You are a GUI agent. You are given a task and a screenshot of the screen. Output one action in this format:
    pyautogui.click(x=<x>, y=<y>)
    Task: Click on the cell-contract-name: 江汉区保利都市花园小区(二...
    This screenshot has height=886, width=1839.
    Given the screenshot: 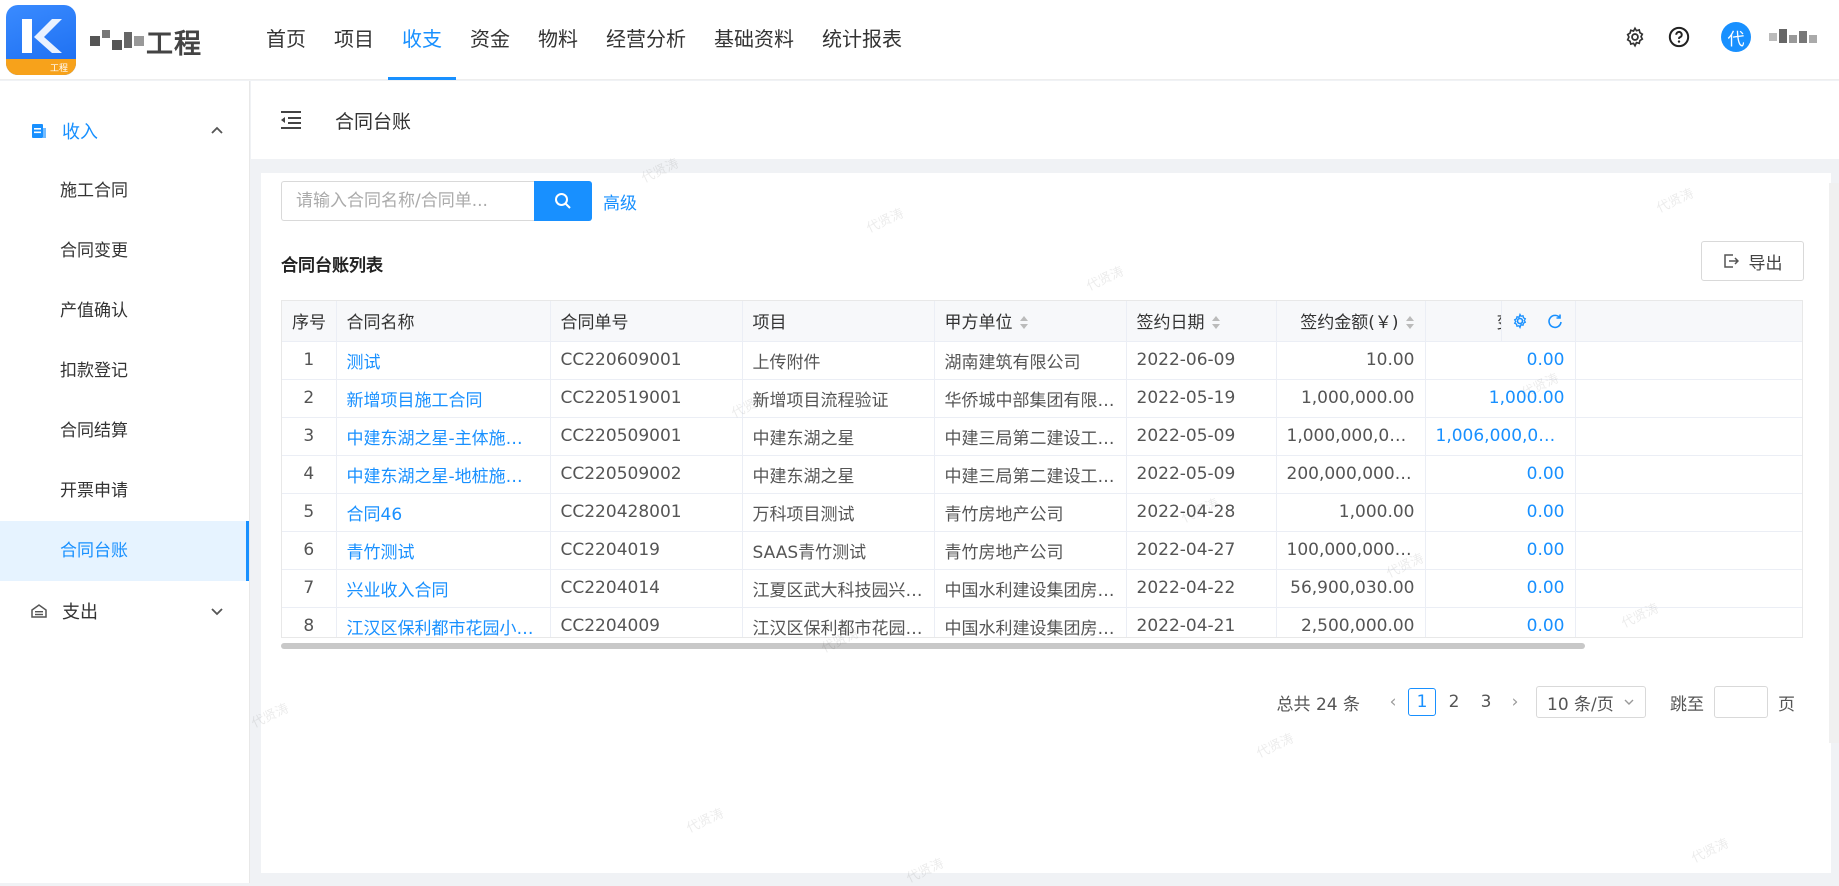 What is the action you would take?
    pyautogui.click(x=443, y=622)
    